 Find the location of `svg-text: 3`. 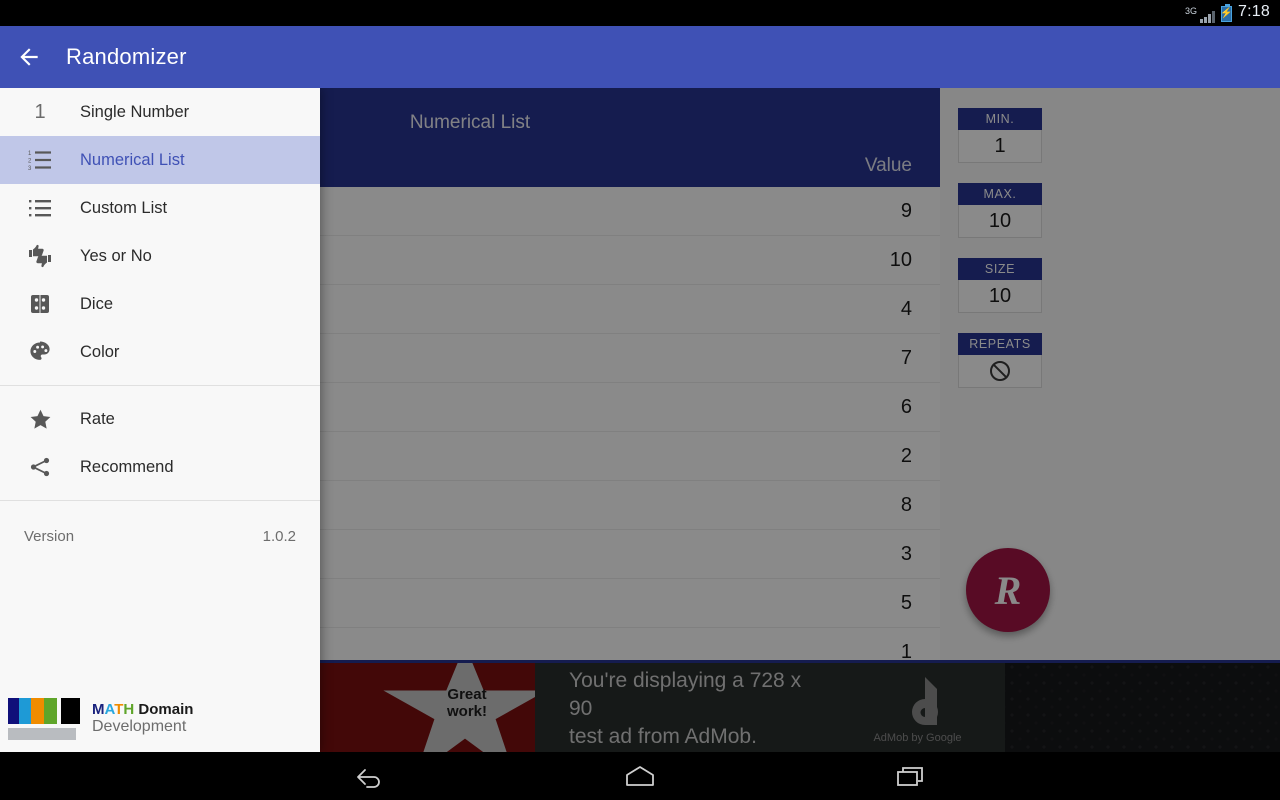

svg-text: 3 is located at coordinates (30, 169).